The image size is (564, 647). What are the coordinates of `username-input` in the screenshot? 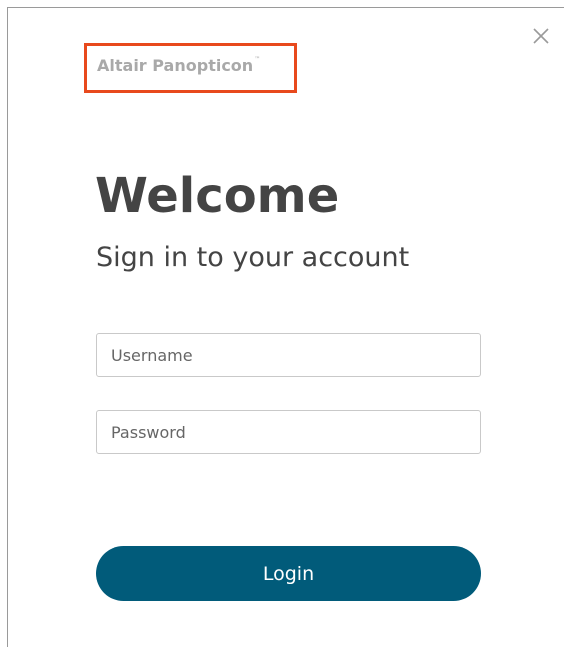 It's located at (288, 355).